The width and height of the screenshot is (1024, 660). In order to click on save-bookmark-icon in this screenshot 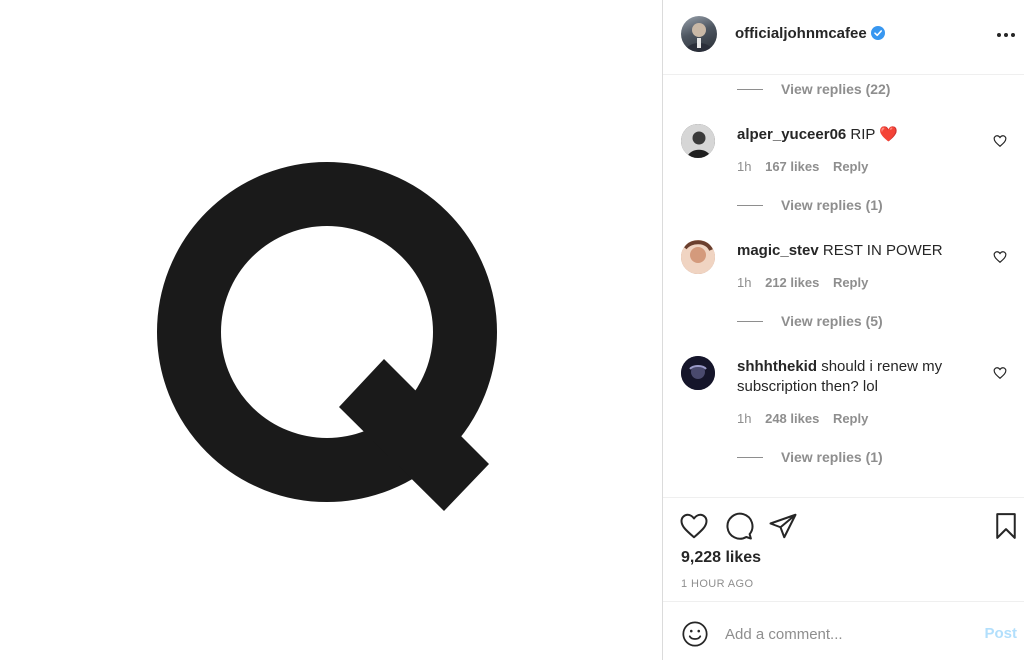, I will do `click(1006, 526)`.